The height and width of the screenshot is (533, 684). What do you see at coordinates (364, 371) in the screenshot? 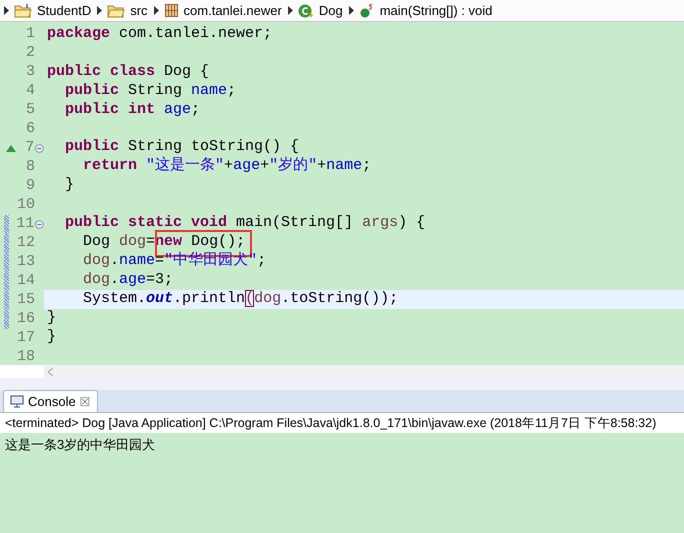
I see `horizontal-scrollbar` at bounding box center [364, 371].